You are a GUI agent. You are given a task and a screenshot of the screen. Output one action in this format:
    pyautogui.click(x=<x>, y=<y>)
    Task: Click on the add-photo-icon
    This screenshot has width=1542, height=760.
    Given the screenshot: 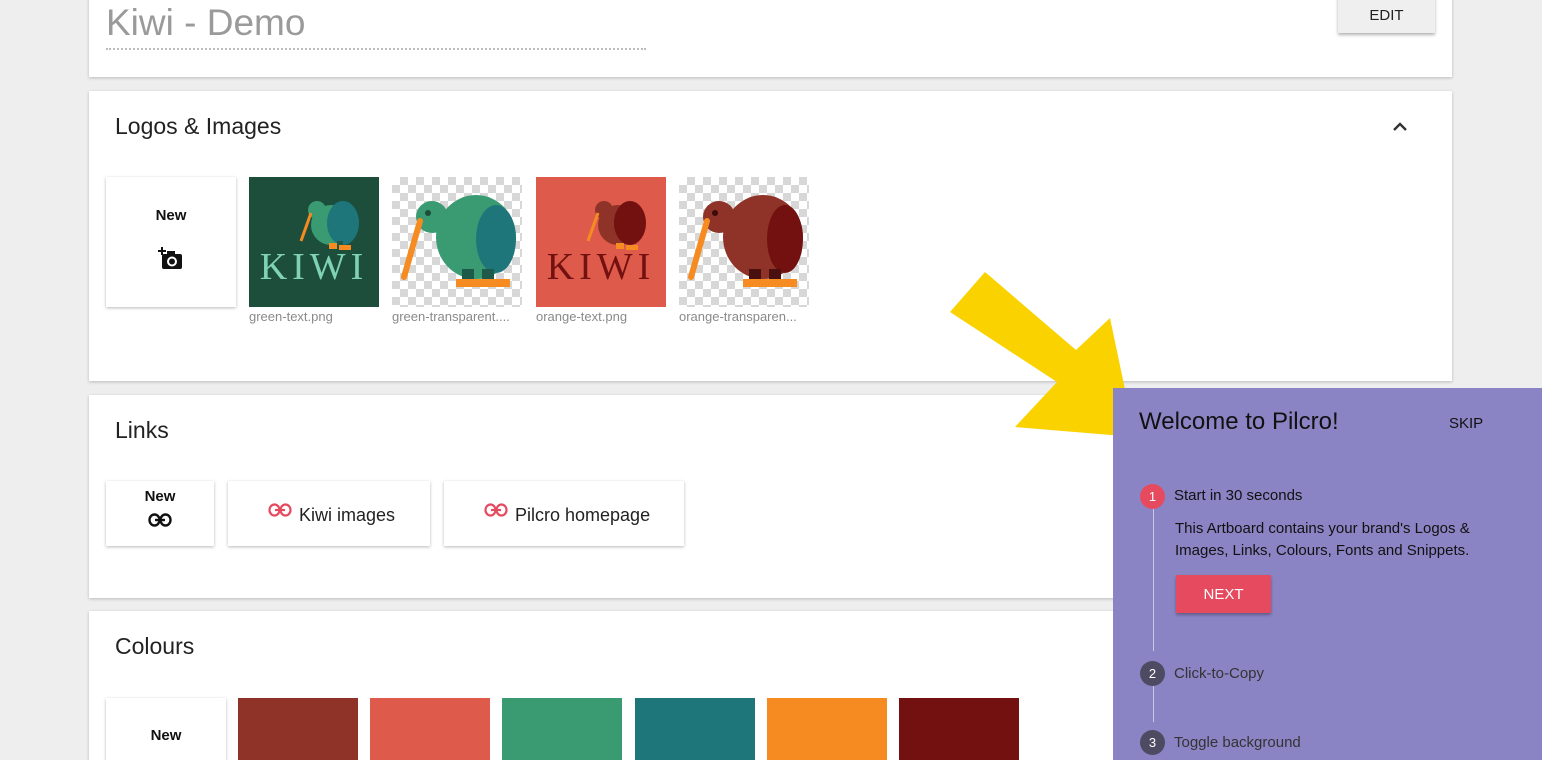 What is the action you would take?
    pyautogui.click(x=170, y=258)
    